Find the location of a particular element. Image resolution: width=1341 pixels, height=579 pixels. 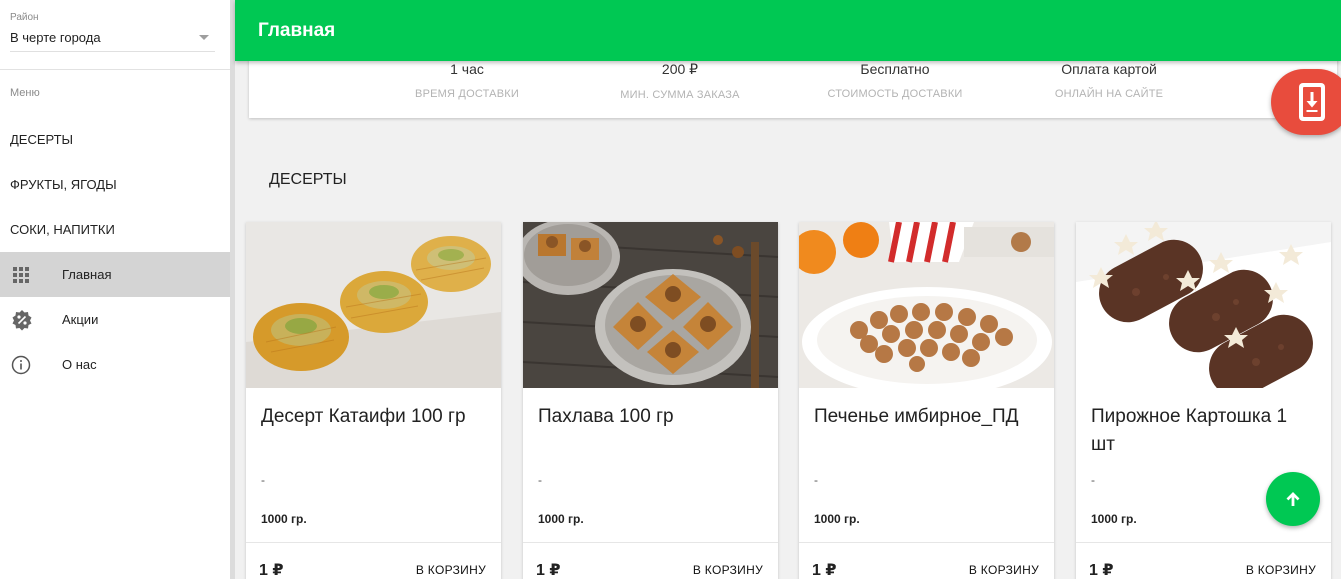

sidebar-category-fruits: ФРУКТЫ, ЯГОДЫ is located at coordinates (115, 184).